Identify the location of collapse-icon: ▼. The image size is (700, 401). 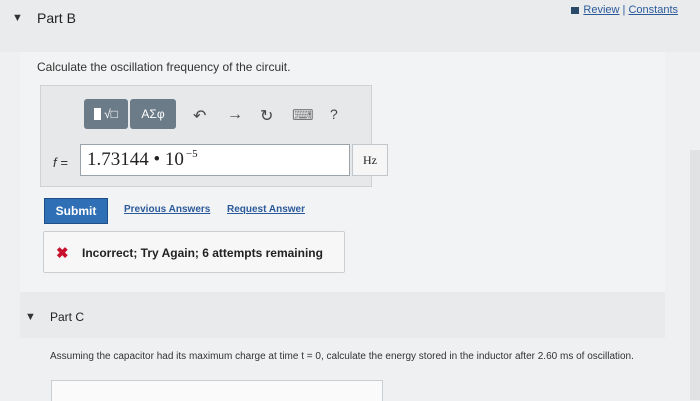
(17, 18).